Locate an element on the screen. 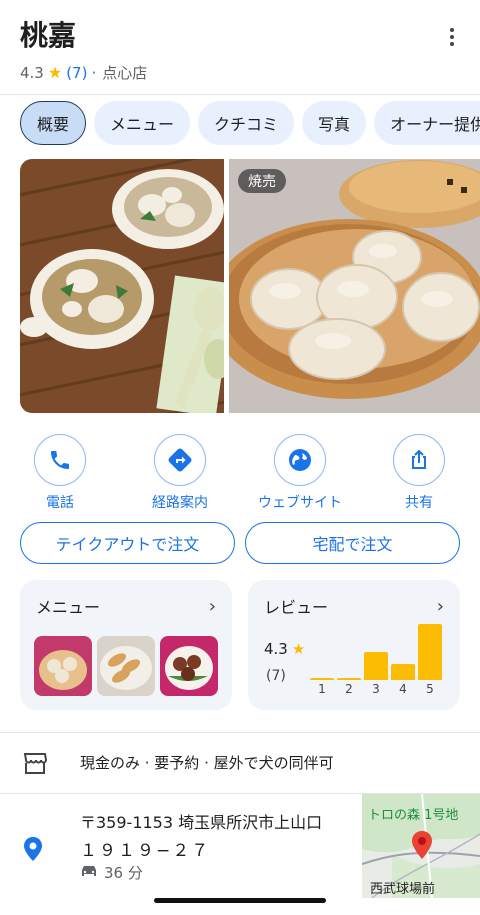 This screenshot has width=480, height=915. storefront-icon is located at coordinates (35, 765).